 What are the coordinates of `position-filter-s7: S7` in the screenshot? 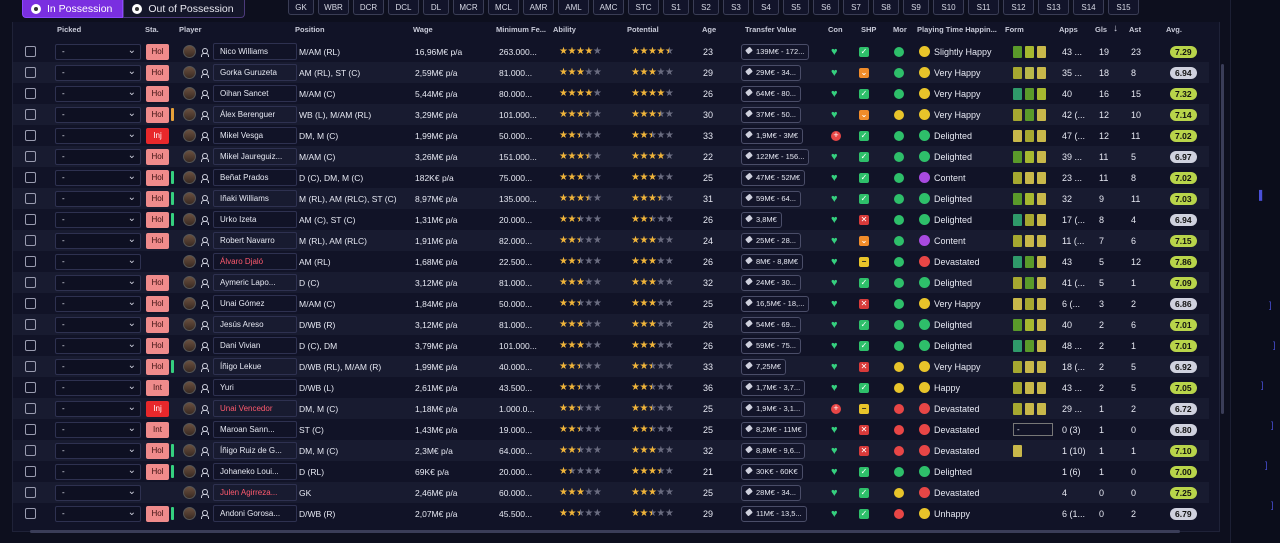 It's located at (856, 7).